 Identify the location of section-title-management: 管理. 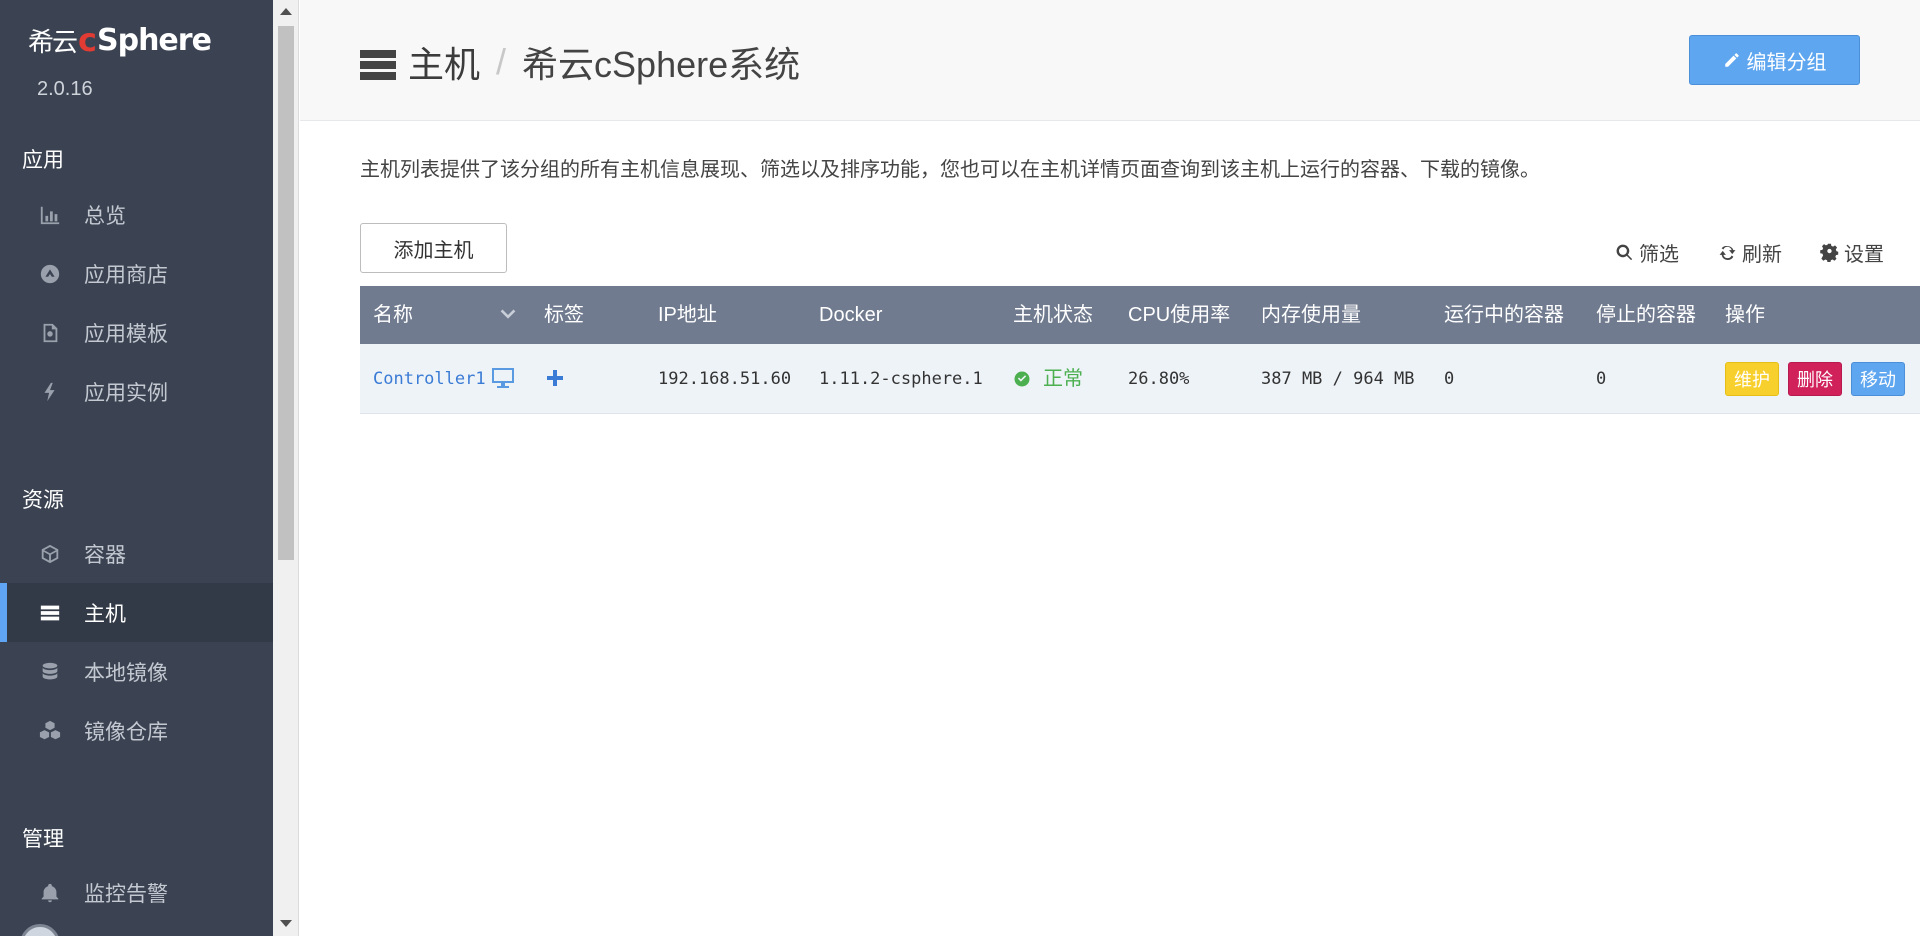
(43, 839).